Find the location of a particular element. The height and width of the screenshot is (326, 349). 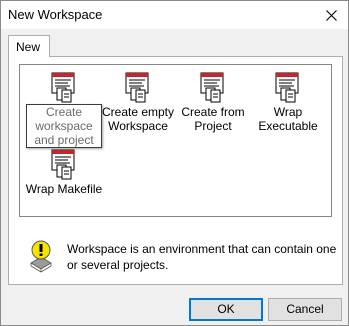

item-label: Wrap Makefile is located at coordinates (64, 189).